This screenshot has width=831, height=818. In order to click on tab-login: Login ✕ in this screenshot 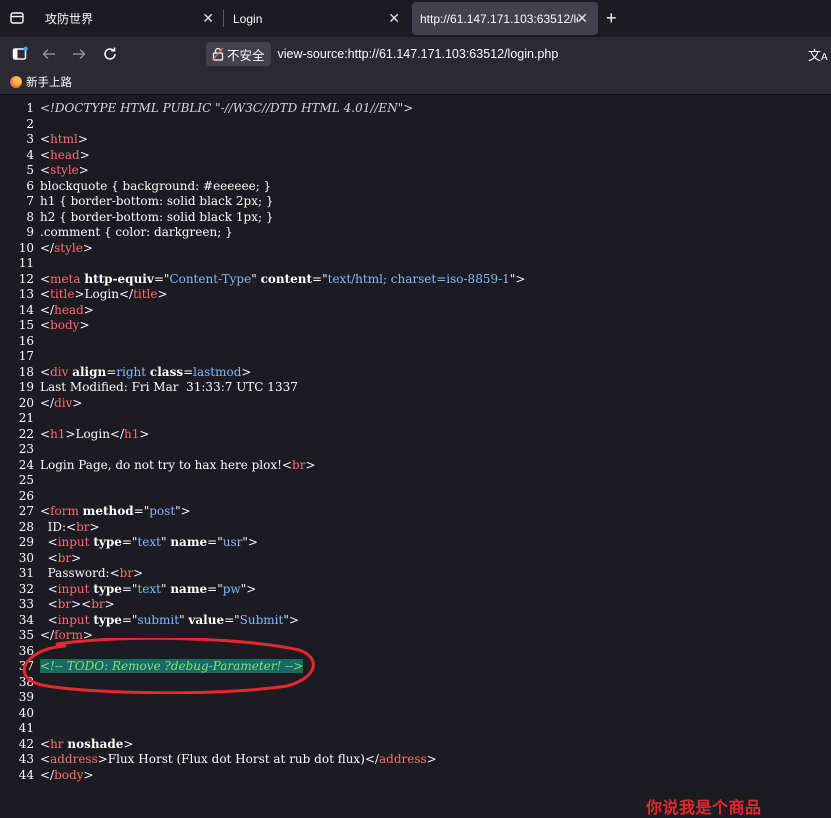, I will do `click(317, 18)`.